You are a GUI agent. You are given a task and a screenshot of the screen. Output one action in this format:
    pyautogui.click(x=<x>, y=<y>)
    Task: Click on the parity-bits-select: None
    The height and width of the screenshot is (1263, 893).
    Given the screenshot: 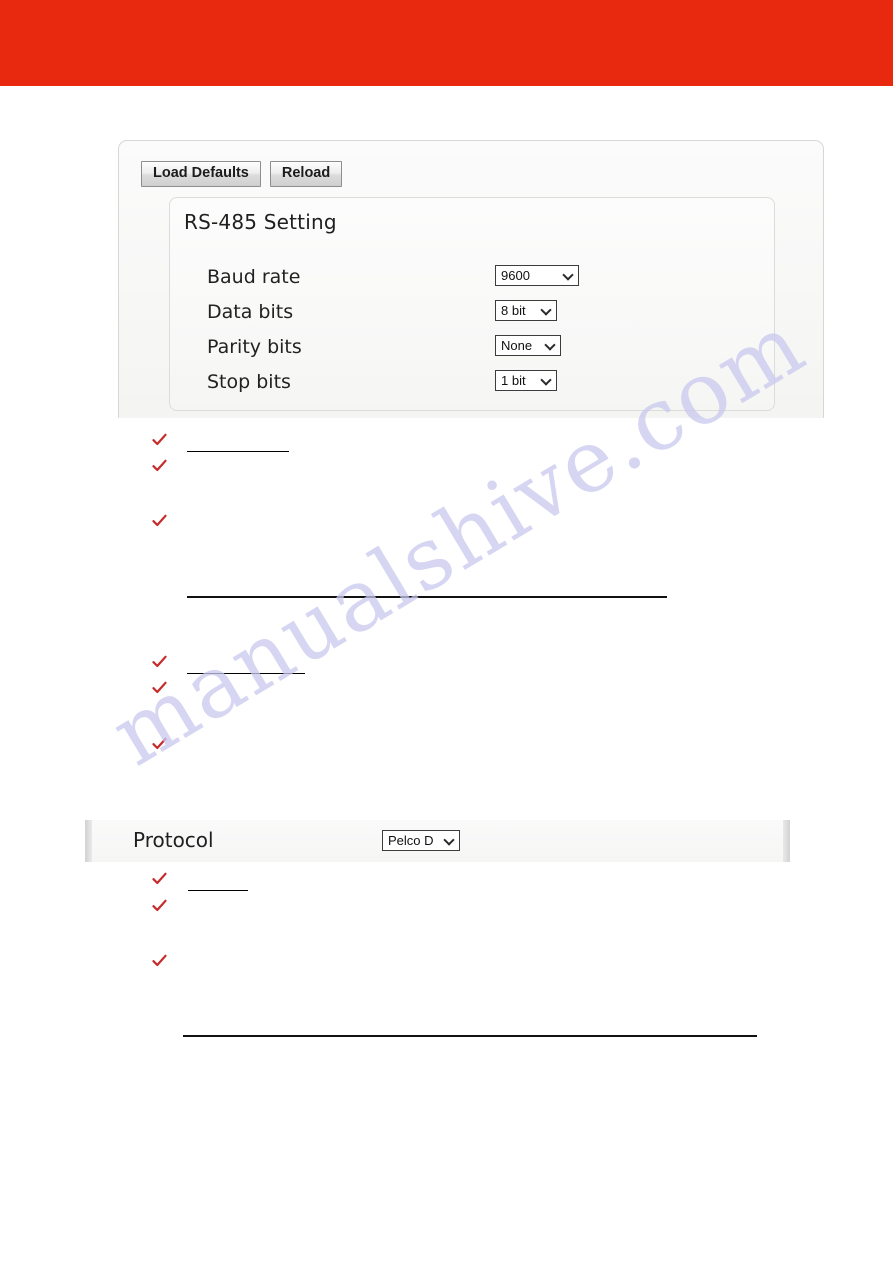 What is the action you would take?
    pyautogui.click(x=528, y=345)
    